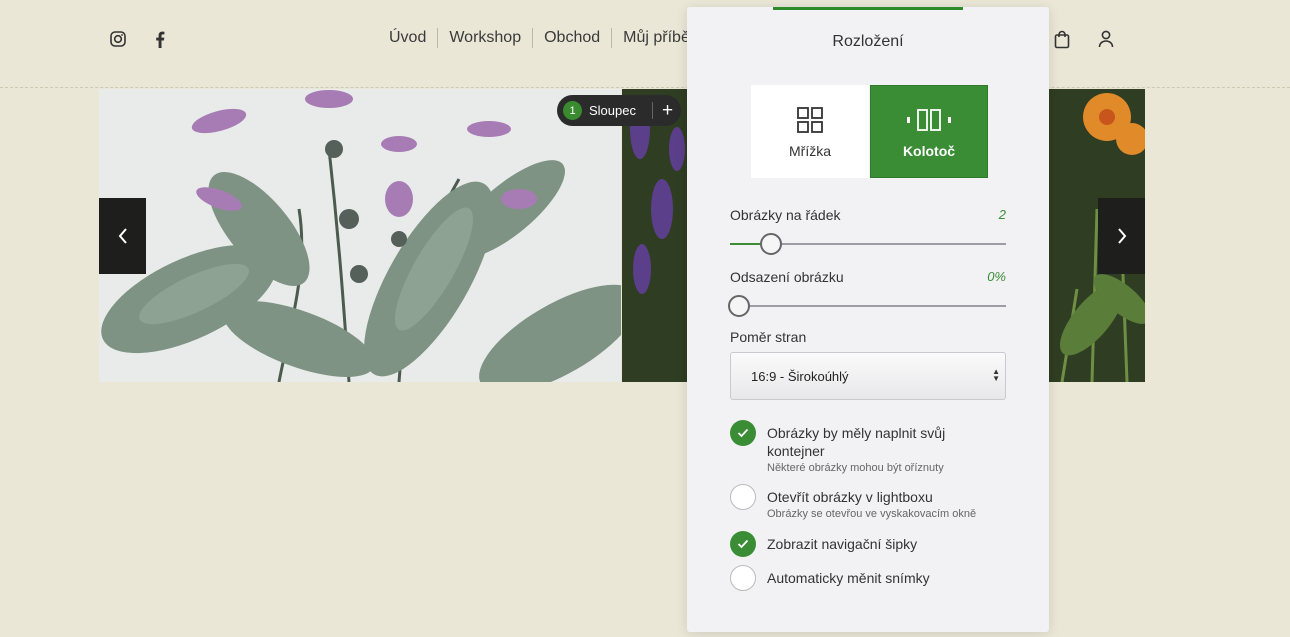 Image resolution: width=1290 pixels, height=637 pixels. I want to click on layout-tab-carousel: Kolotoč, so click(929, 131).